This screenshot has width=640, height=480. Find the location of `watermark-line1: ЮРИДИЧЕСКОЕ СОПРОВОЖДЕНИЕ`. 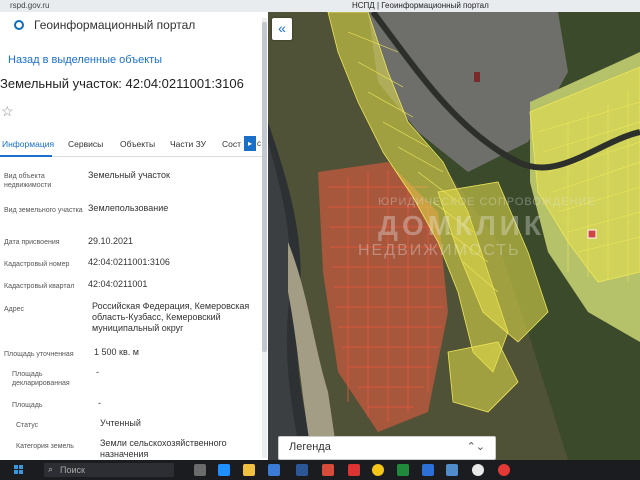

watermark-line1: ЮРИДИЧЕСКОЕ СОПРОВОЖДЕНИЕ is located at coordinates (487, 202).